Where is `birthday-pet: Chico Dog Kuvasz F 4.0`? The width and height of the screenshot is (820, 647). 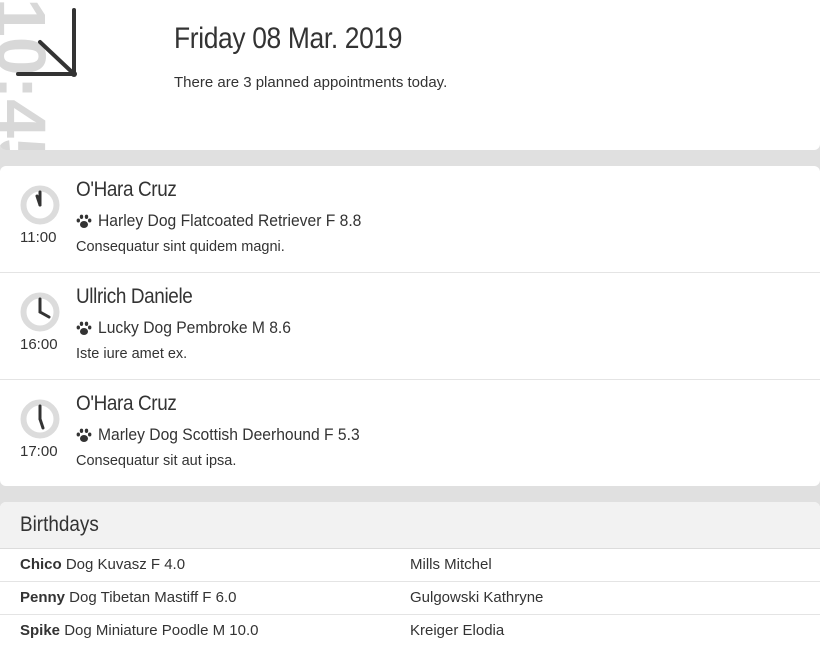
birthday-pet: Chico Dog Kuvasz F 4.0 is located at coordinates (102, 564).